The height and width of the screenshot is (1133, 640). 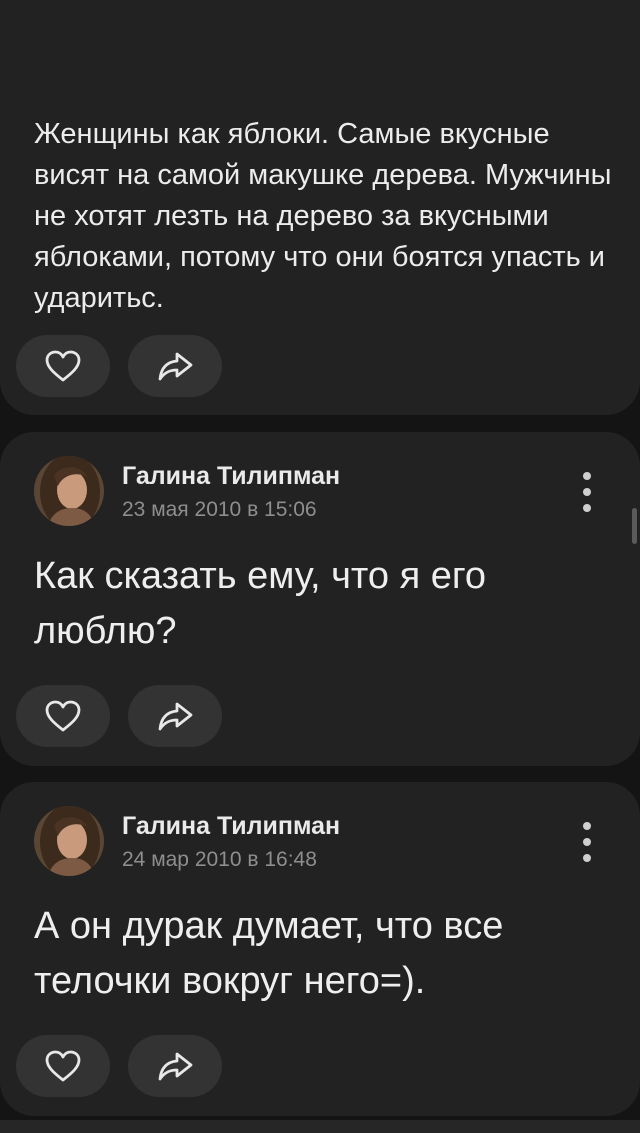 I want to click on post-author-row: Галина Тилипман 23 мая 2010 в 15:06, so click(x=314, y=492).